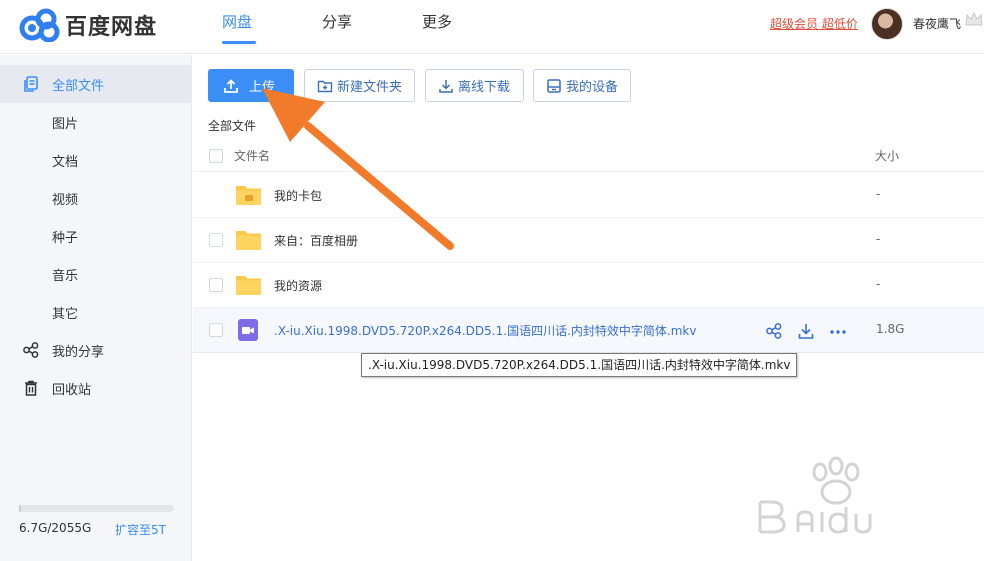 The image size is (984, 561). What do you see at coordinates (65, 276) in the screenshot?
I see `sidebar-item-label: 音乐` at bounding box center [65, 276].